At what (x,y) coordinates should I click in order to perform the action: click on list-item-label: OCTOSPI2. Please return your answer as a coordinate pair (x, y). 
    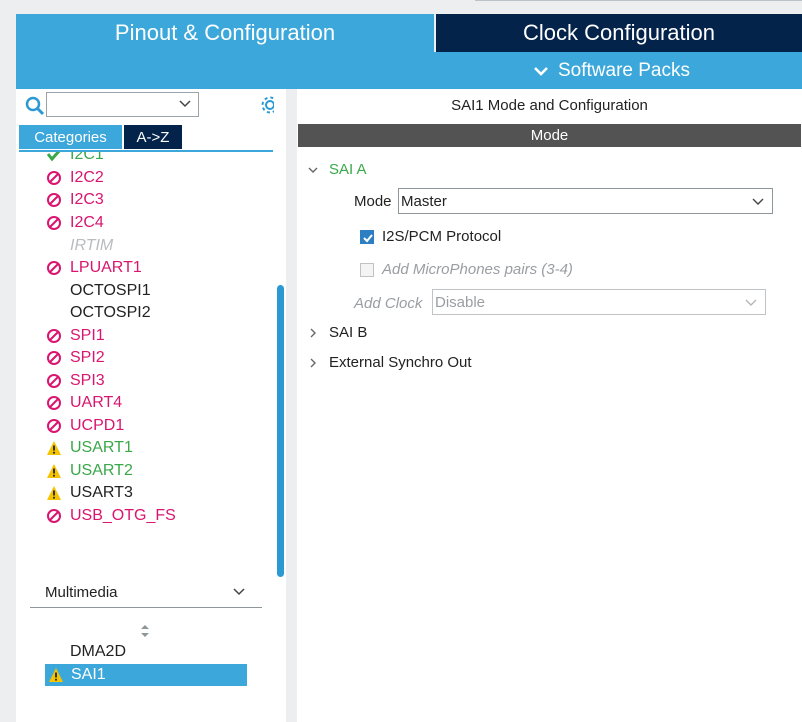
    Looking at the image, I should click on (110, 312).